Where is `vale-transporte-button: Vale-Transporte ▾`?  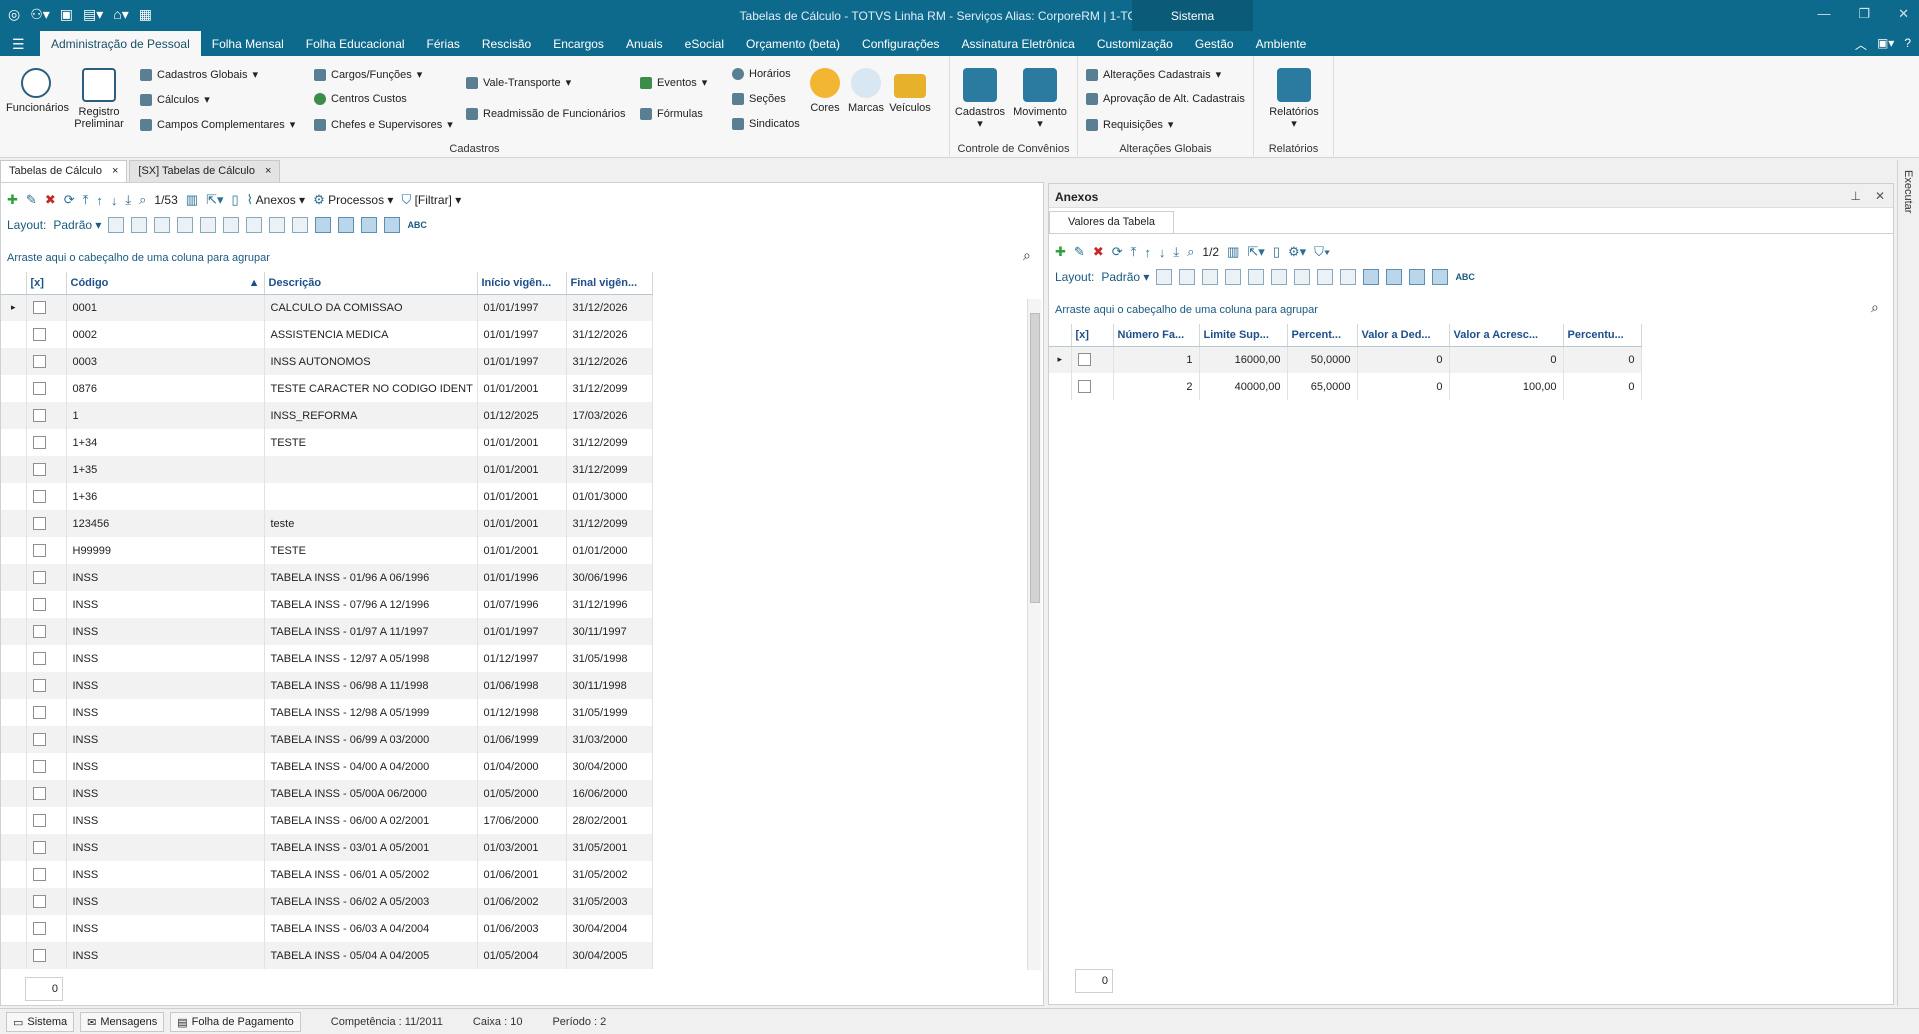
vale-transporte-button: Vale-Transporte ▾ is located at coordinates (518, 82).